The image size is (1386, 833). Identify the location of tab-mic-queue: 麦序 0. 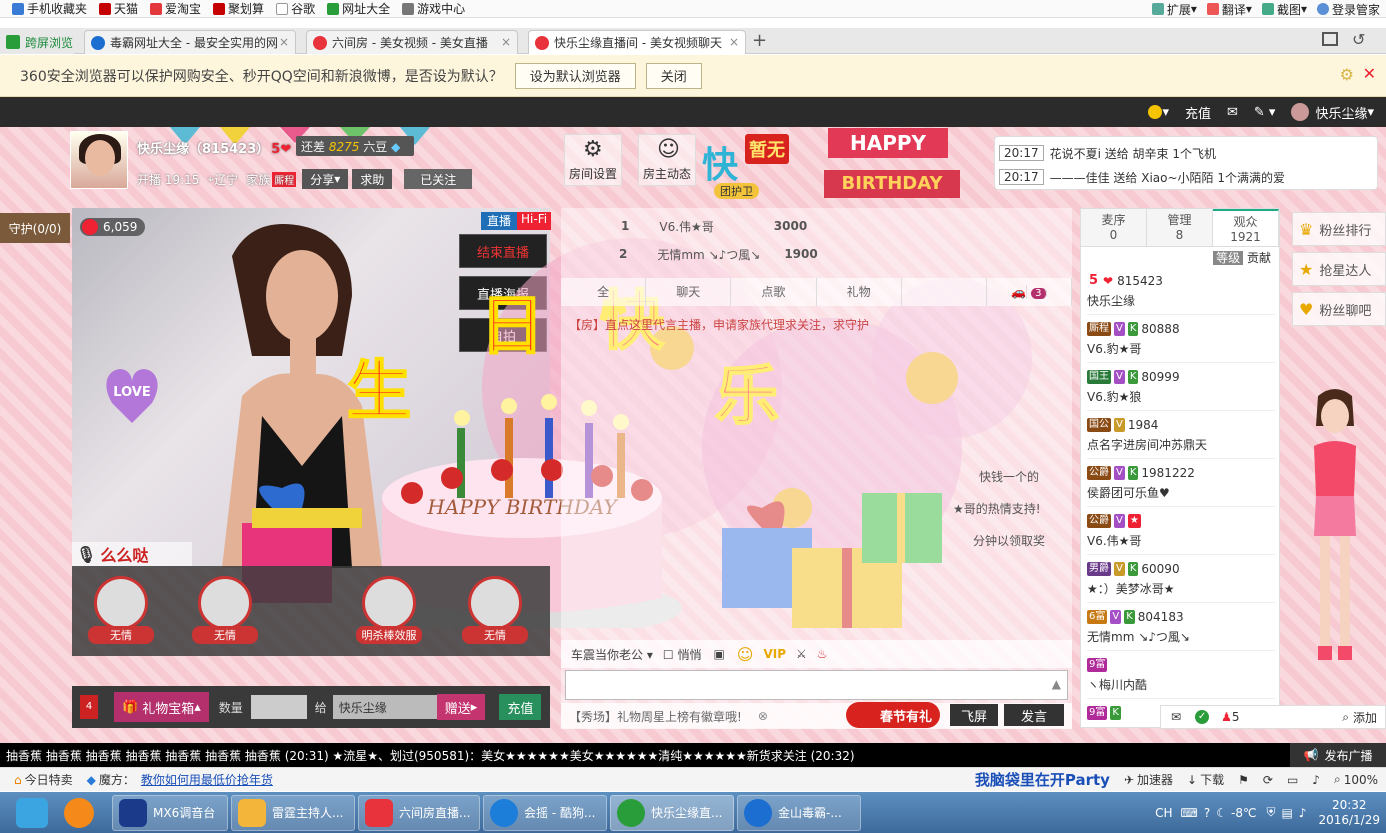
(1114, 227).